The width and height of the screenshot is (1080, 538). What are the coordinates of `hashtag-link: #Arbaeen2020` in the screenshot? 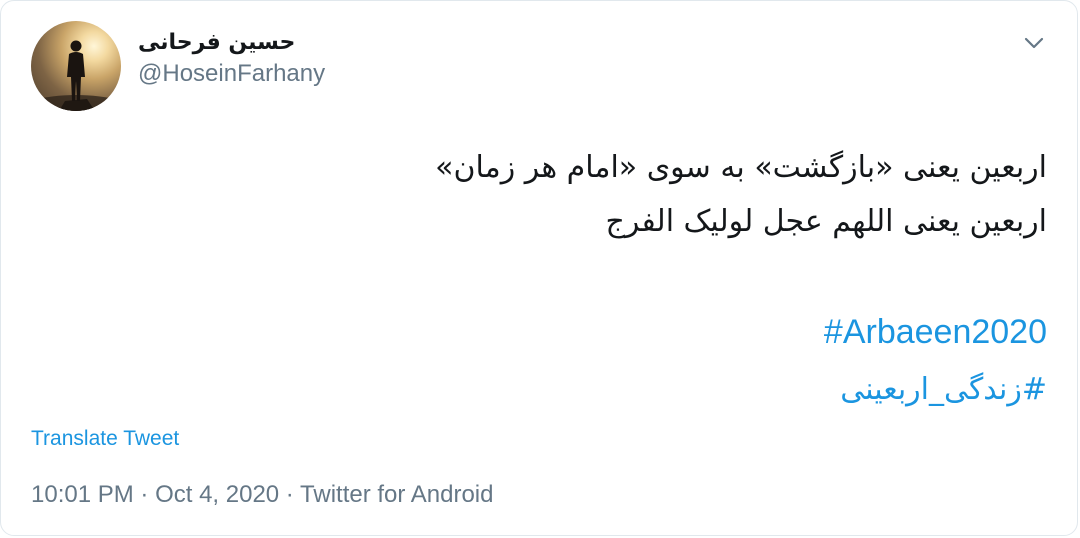 It's located at (935, 332).